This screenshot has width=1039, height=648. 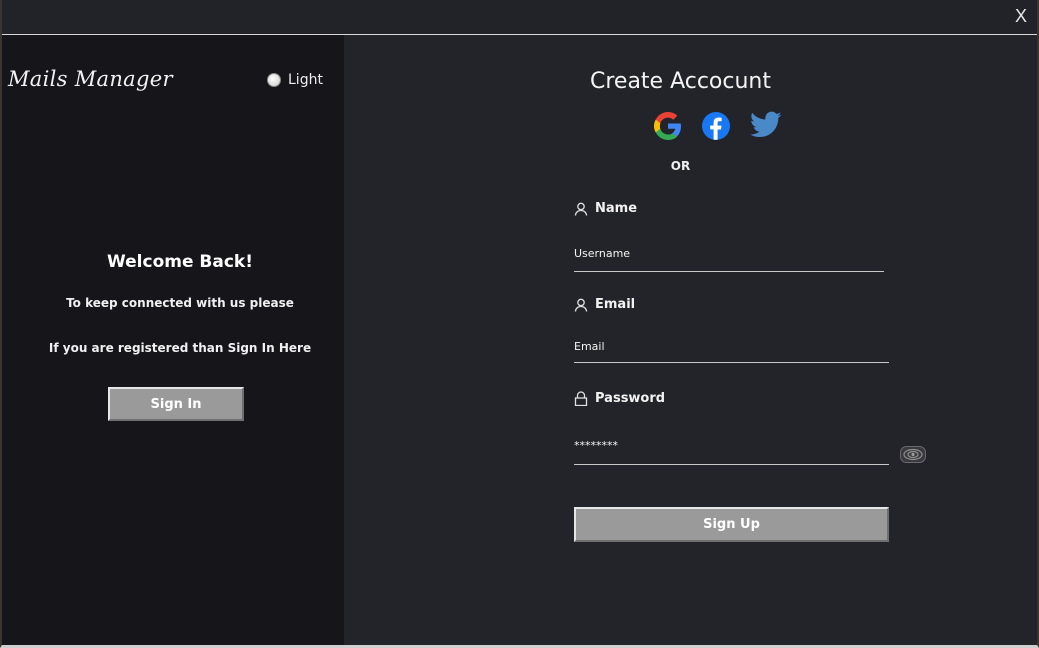 What do you see at coordinates (305, 80) in the screenshot?
I see `light-theme-label: Light` at bounding box center [305, 80].